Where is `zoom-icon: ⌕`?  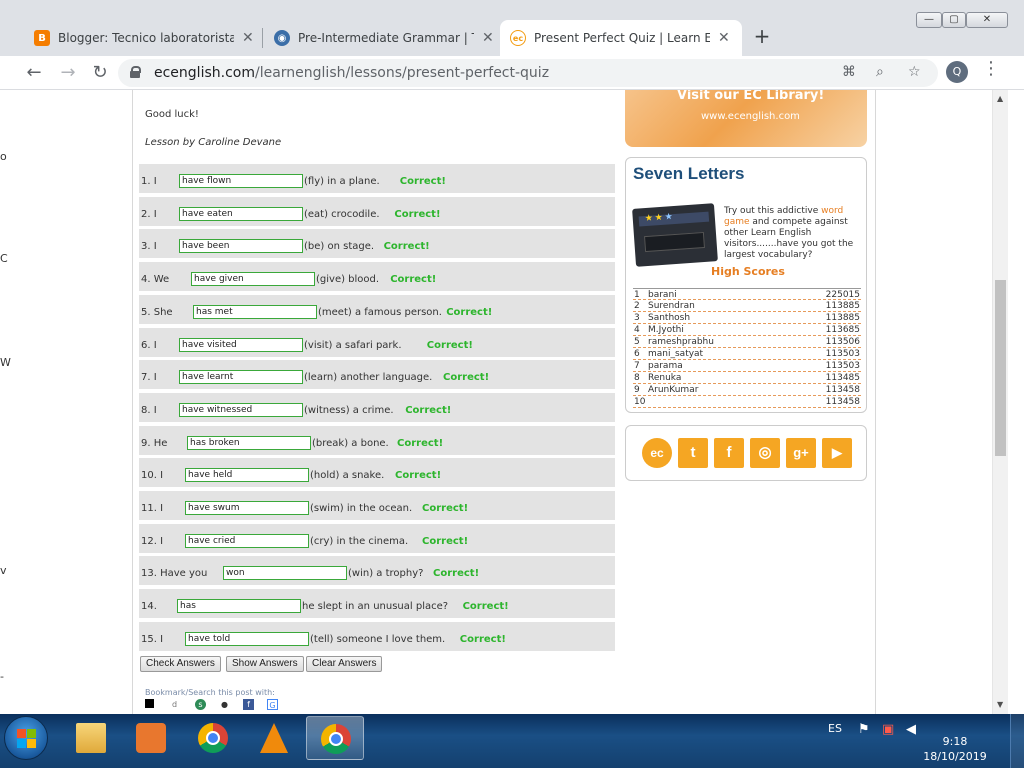
zoom-icon: ⌕ is located at coordinates (880, 72).